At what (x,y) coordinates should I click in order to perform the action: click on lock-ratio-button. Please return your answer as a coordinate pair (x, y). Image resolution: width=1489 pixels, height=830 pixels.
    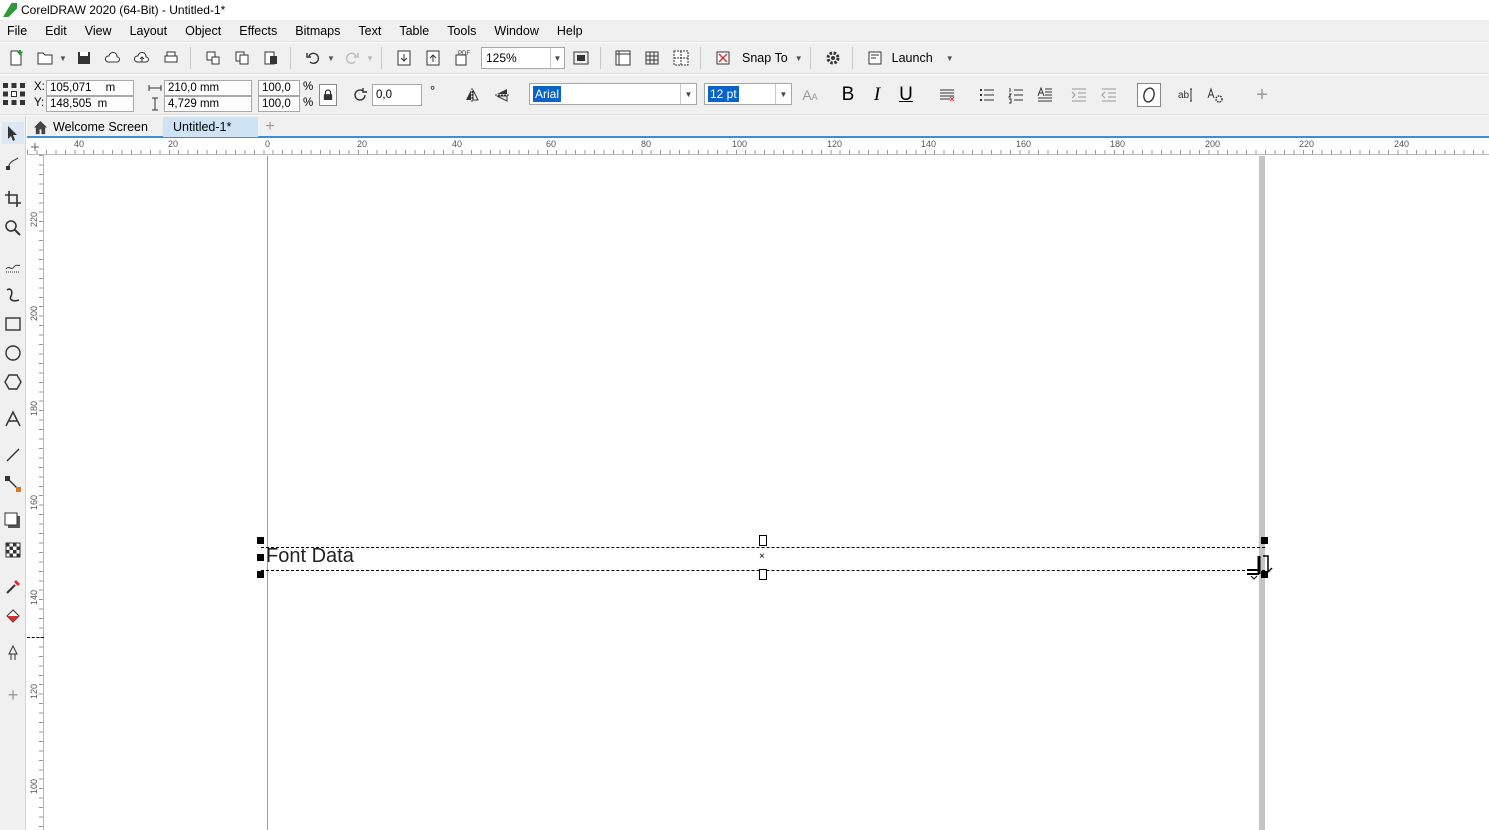
    Looking at the image, I should click on (328, 95).